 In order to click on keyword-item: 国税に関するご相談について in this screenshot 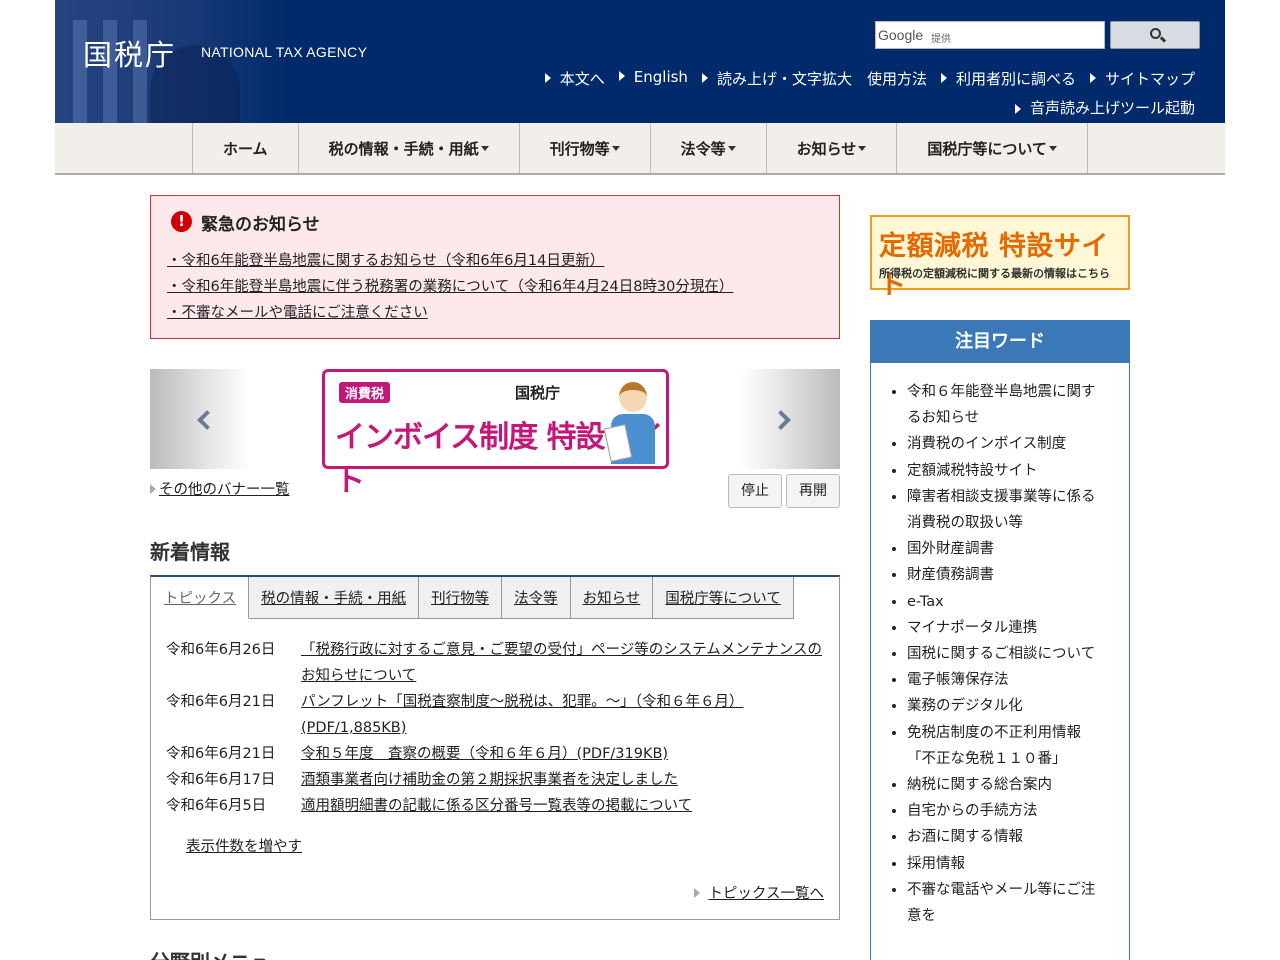, I will do `click(1002, 654)`.